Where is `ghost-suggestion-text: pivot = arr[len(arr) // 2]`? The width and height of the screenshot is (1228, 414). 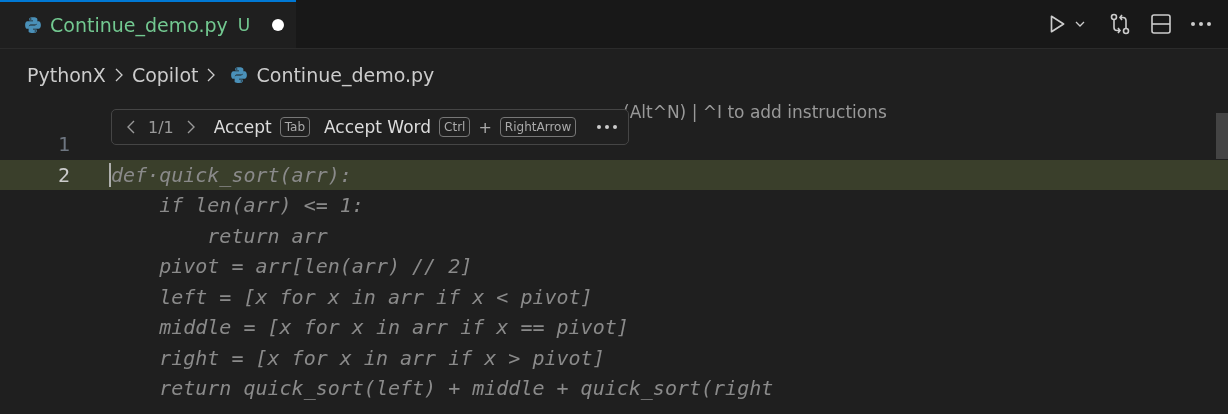 ghost-suggestion-text: pivot = arr[len(arr) // 2] is located at coordinates (315, 266).